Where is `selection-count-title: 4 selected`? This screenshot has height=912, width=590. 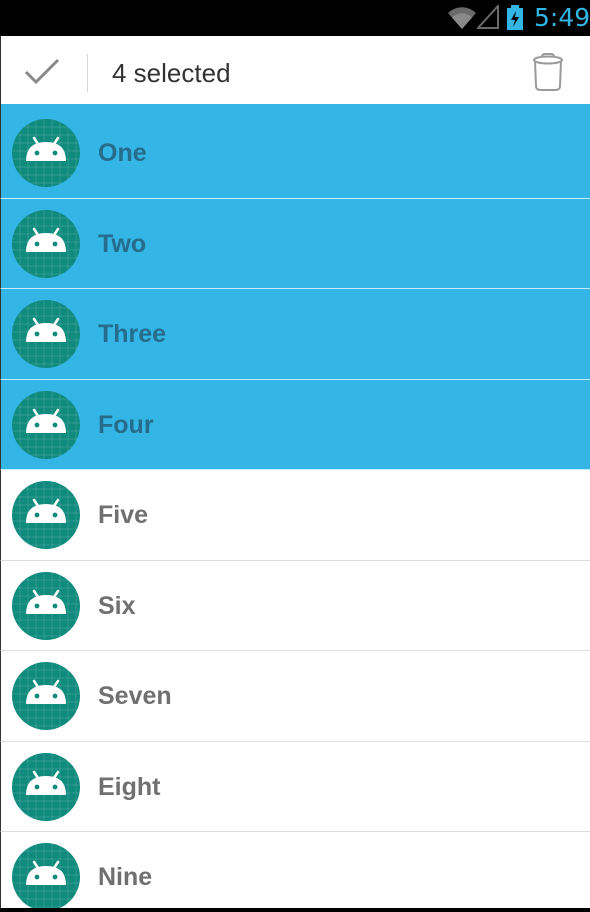 selection-count-title: 4 selected is located at coordinates (171, 73).